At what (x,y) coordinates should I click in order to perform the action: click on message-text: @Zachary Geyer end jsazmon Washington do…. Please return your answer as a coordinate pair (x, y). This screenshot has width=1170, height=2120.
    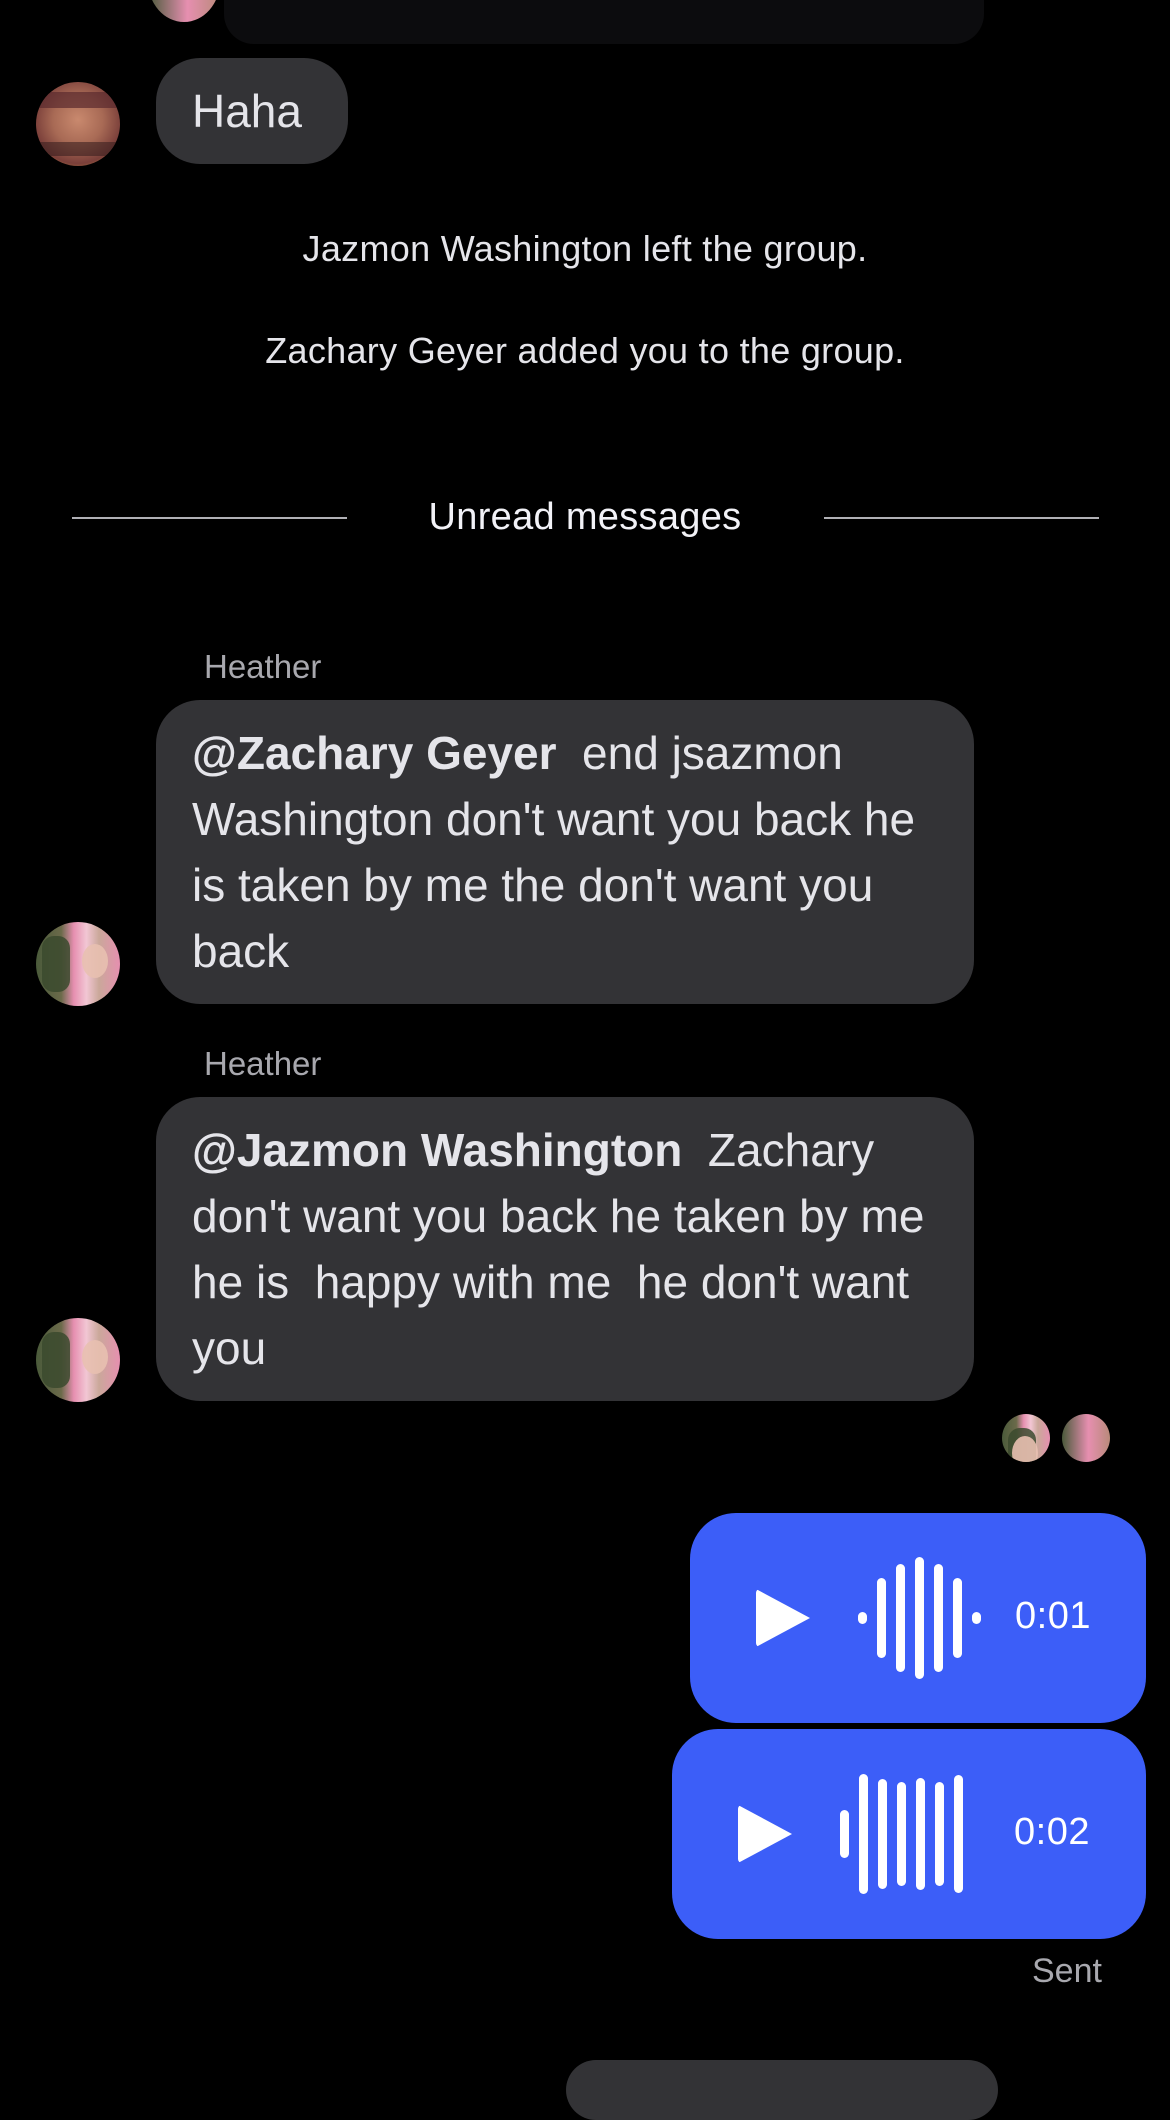
    Looking at the image, I should click on (560, 852).